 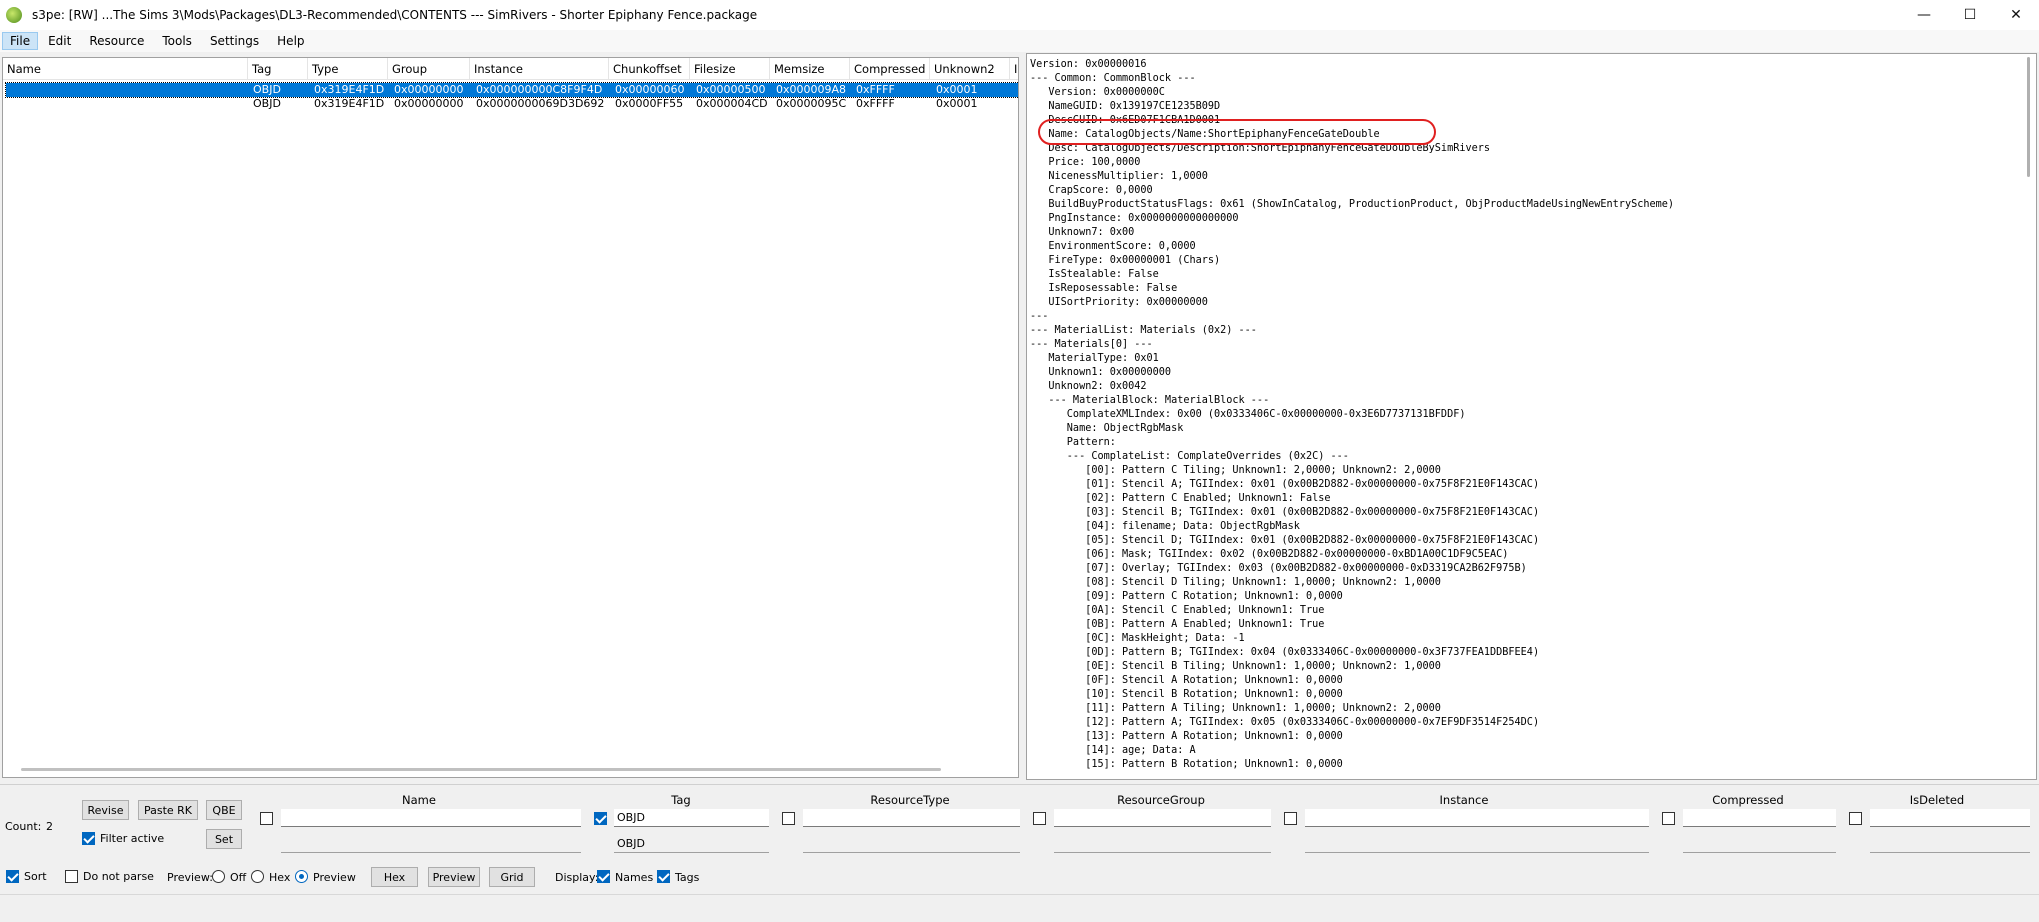 What do you see at coordinates (1748, 800) in the screenshot?
I see `filter-col-compressed: Compressed` at bounding box center [1748, 800].